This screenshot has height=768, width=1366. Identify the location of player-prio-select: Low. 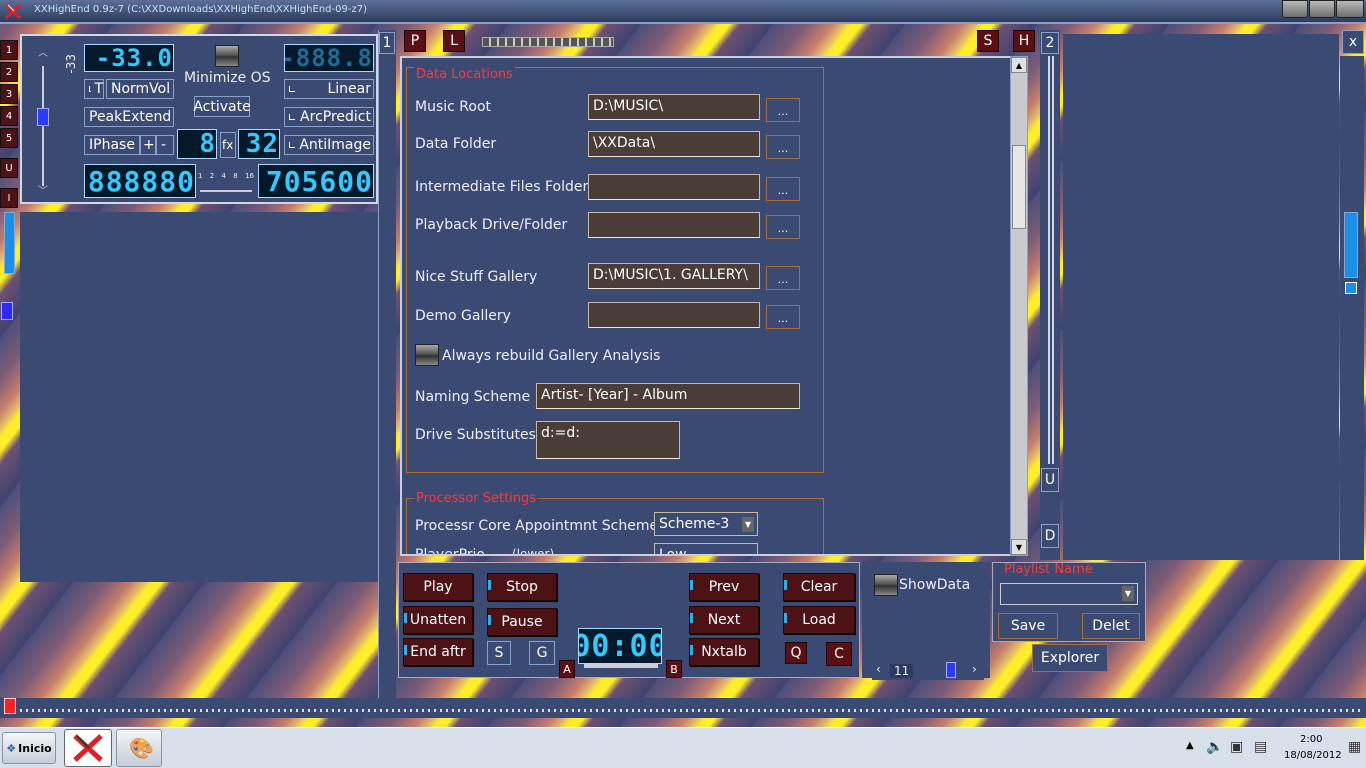
(706, 548).